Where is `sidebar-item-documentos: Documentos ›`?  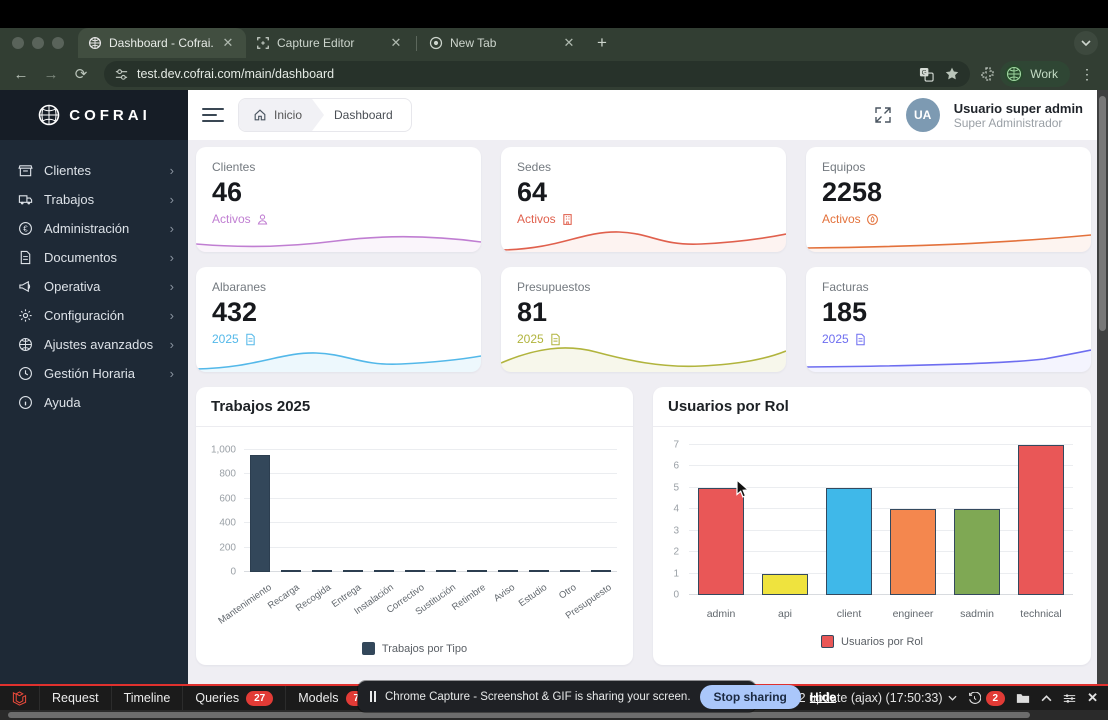 sidebar-item-documentos: Documentos › is located at coordinates (94, 257).